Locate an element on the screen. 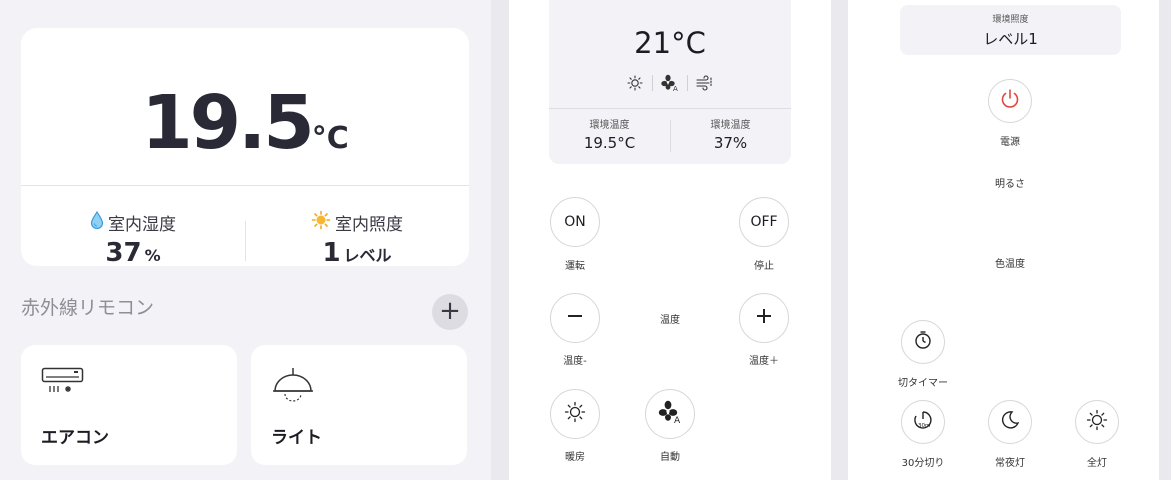 Image resolution: width=1171 pixels, height=480 pixels. illuminance-label: 室内照度 is located at coordinates (369, 224).